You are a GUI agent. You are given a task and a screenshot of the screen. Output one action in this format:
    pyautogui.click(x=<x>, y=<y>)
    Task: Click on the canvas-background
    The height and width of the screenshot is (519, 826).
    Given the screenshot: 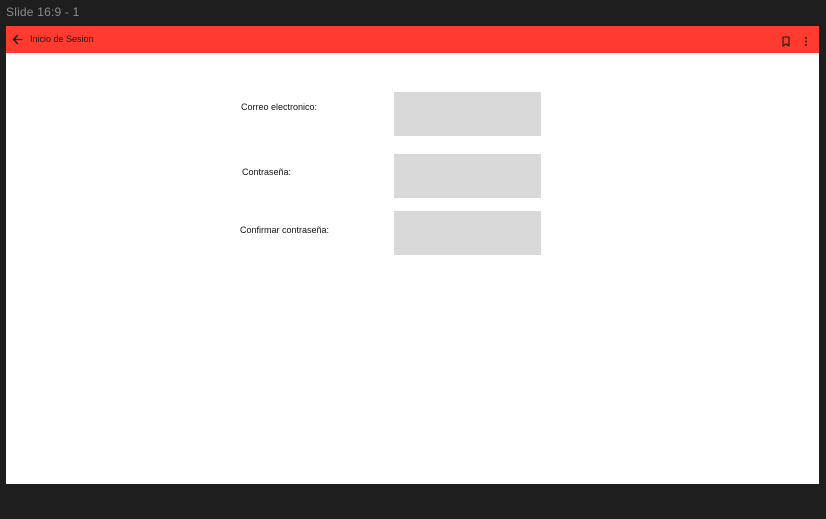 What is the action you would take?
    pyautogui.click(x=413, y=501)
    